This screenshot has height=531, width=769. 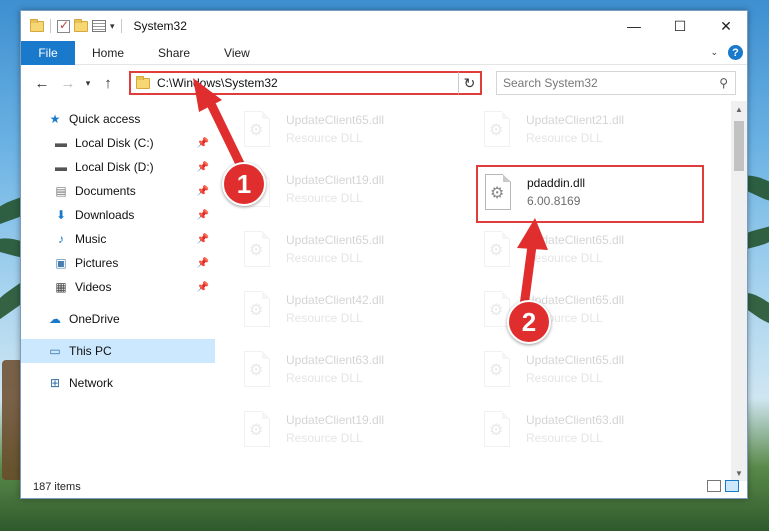 What do you see at coordinates (118, 191) in the screenshot?
I see `sidebar-item-documents: ▤ Documents 📌` at bounding box center [118, 191].